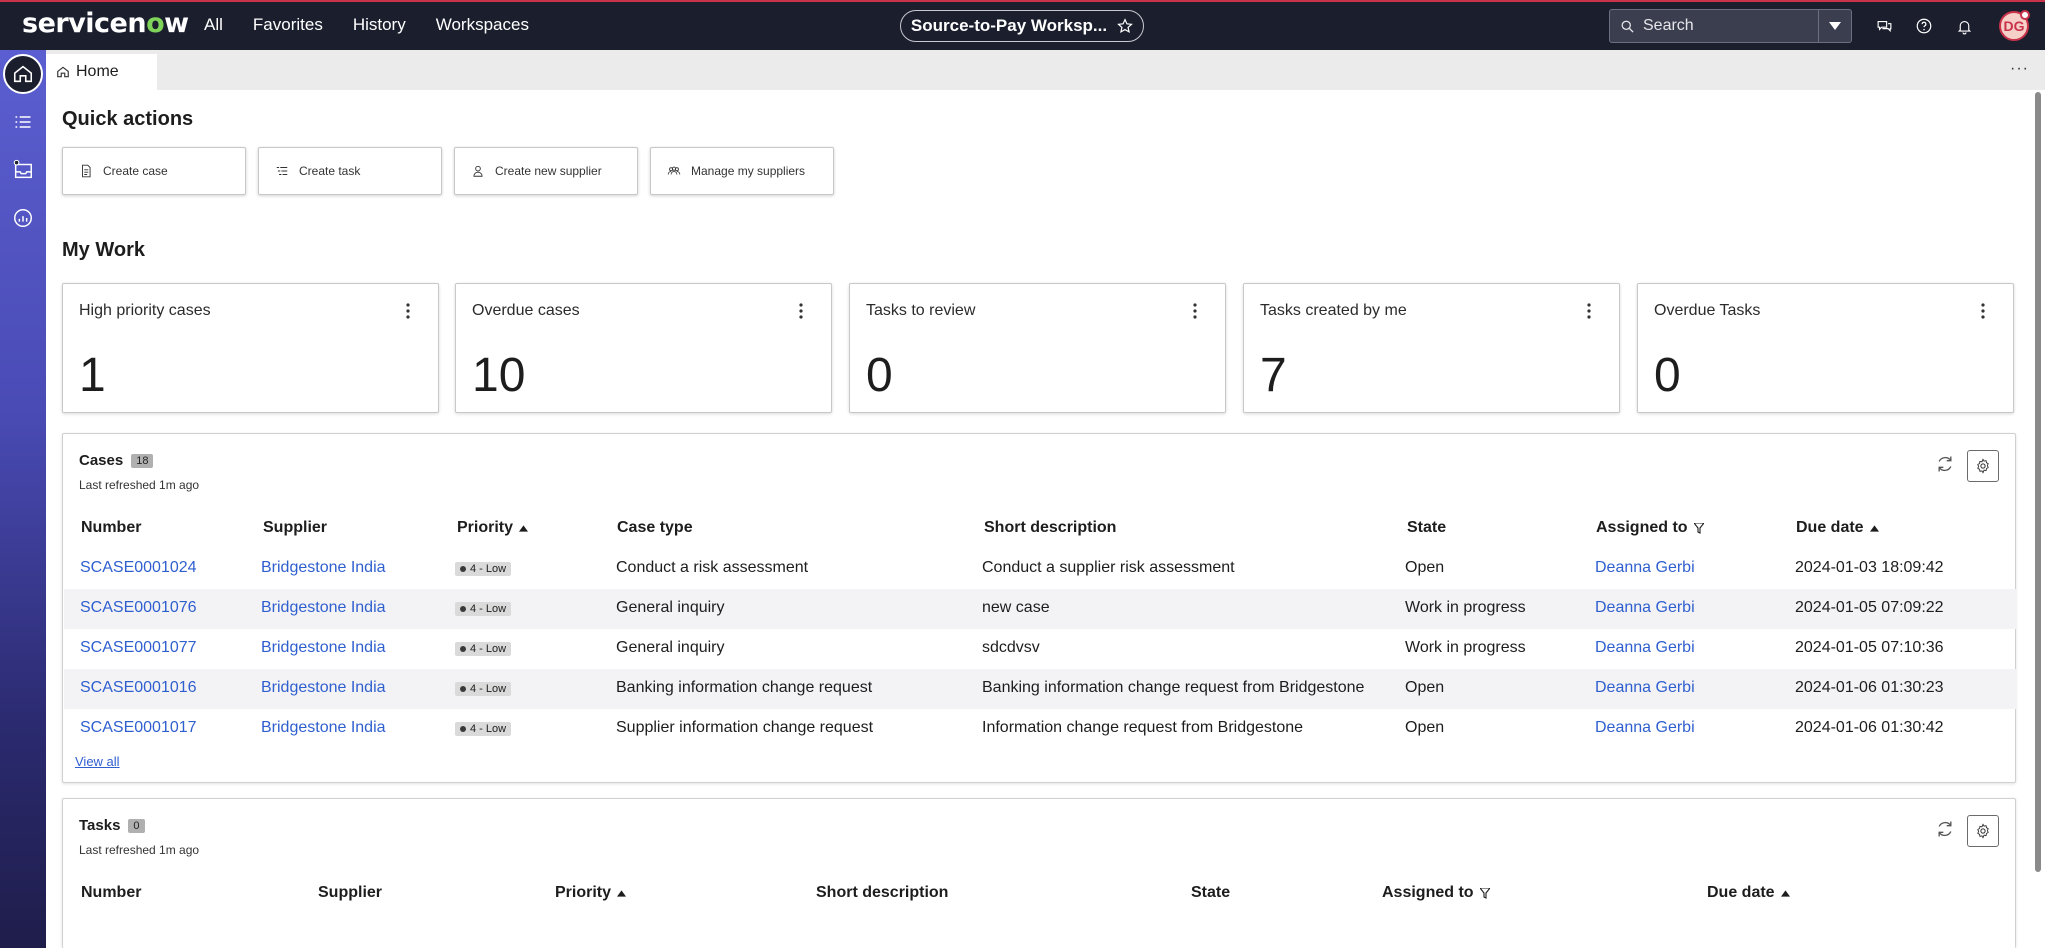 This screenshot has width=2045, height=948. I want to click on case-number-link: SCASE0001017, so click(138, 728).